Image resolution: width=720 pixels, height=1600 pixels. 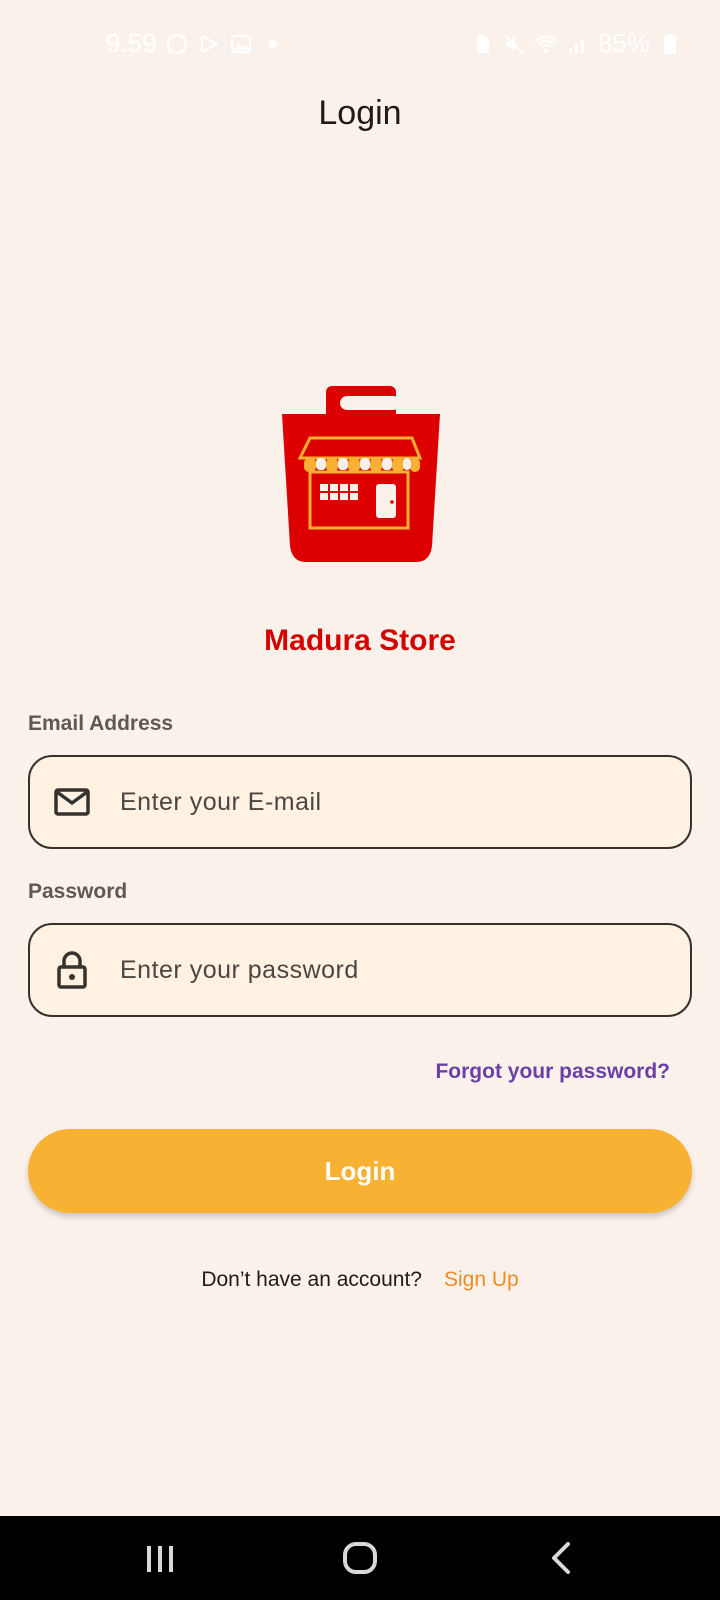 What do you see at coordinates (72, 802) in the screenshot?
I see `mail-icon` at bounding box center [72, 802].